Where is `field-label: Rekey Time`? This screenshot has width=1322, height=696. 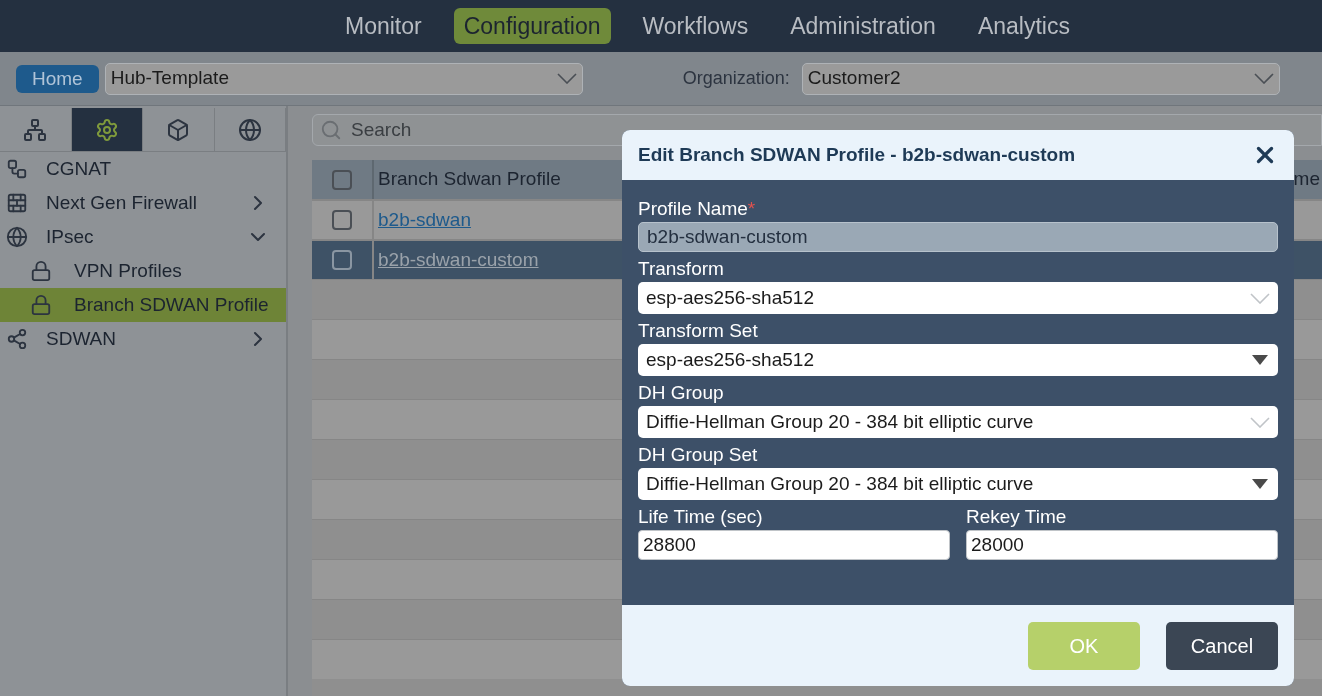
field-label: Rekey Time is located at coordinates (1017, 517).